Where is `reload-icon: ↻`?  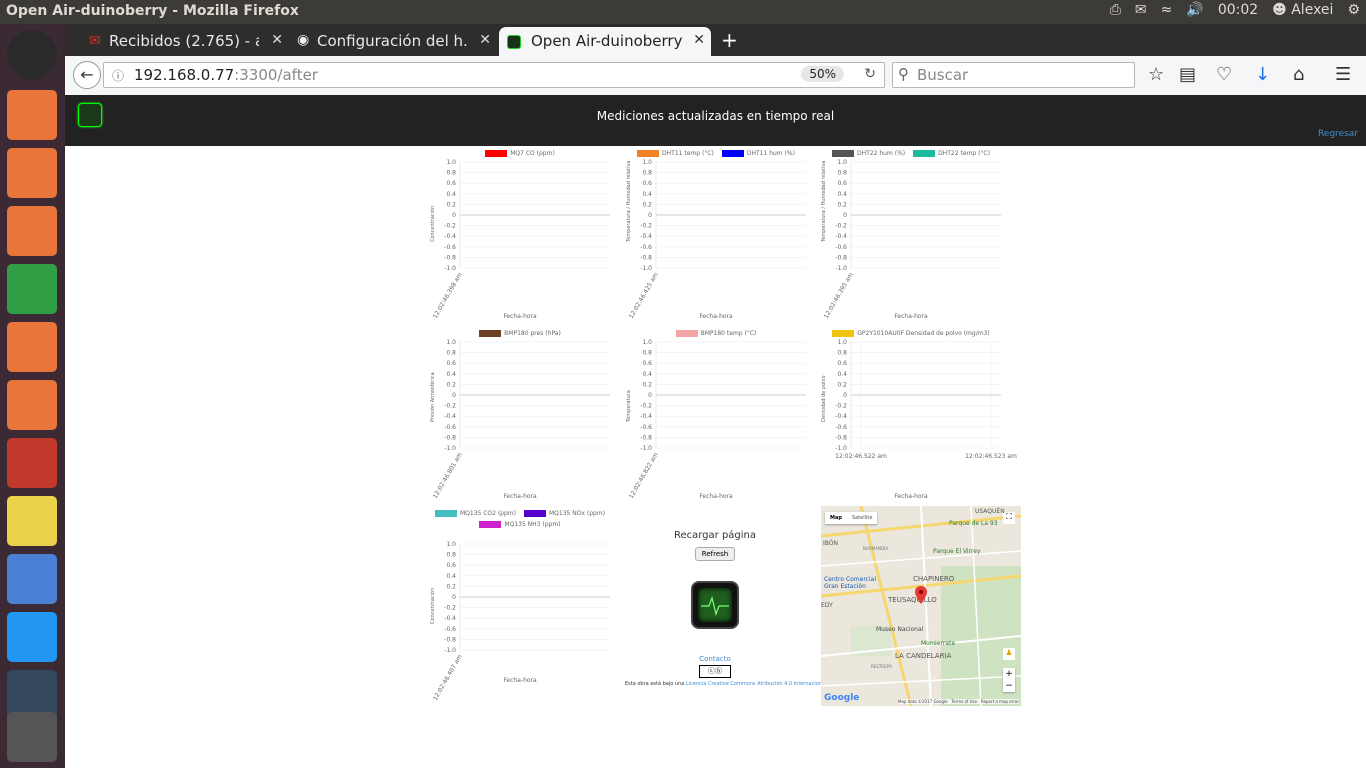
reload-icon: ↻ is located at coordinates (870, 74).